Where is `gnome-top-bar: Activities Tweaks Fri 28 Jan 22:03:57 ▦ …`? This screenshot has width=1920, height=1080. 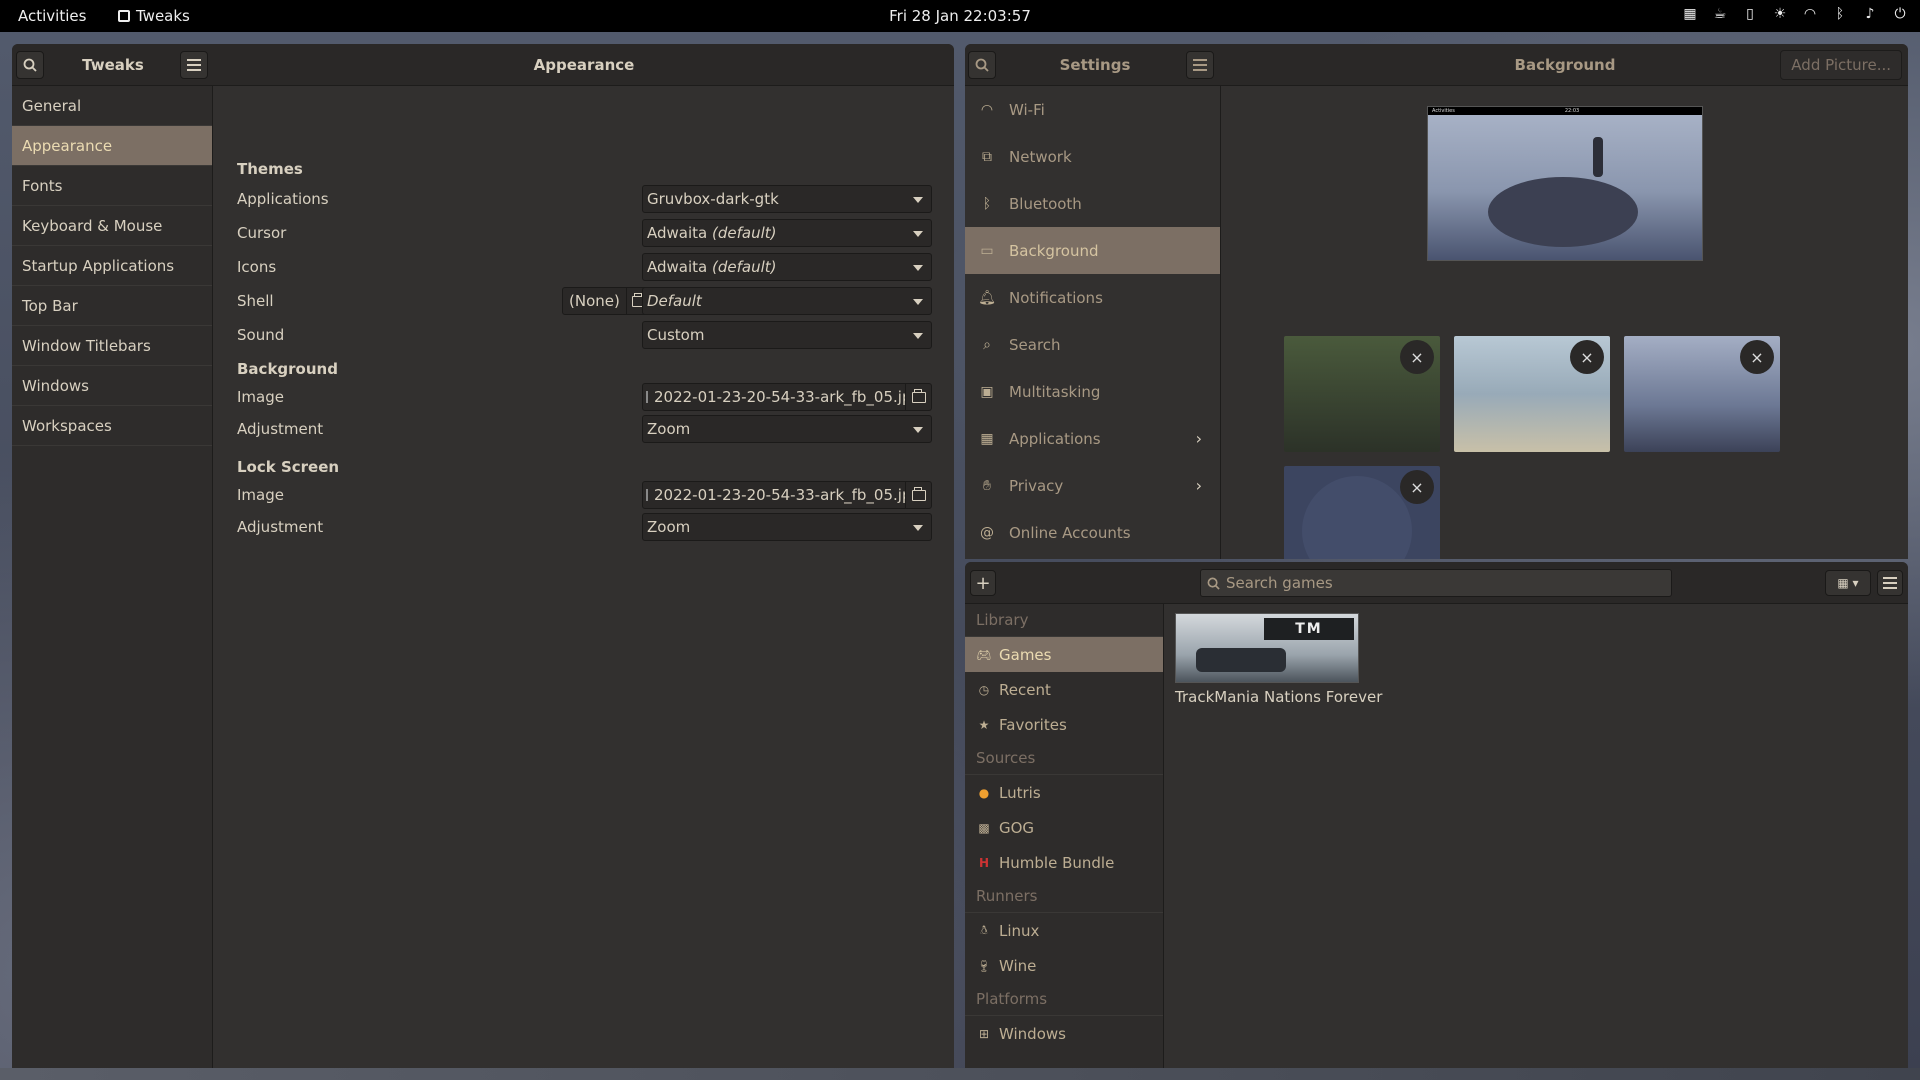 gnome-top-bar: Activities Tweaks Fri 28 Jan 22:03:57 ▦ … is located at coordinates (960, 16).